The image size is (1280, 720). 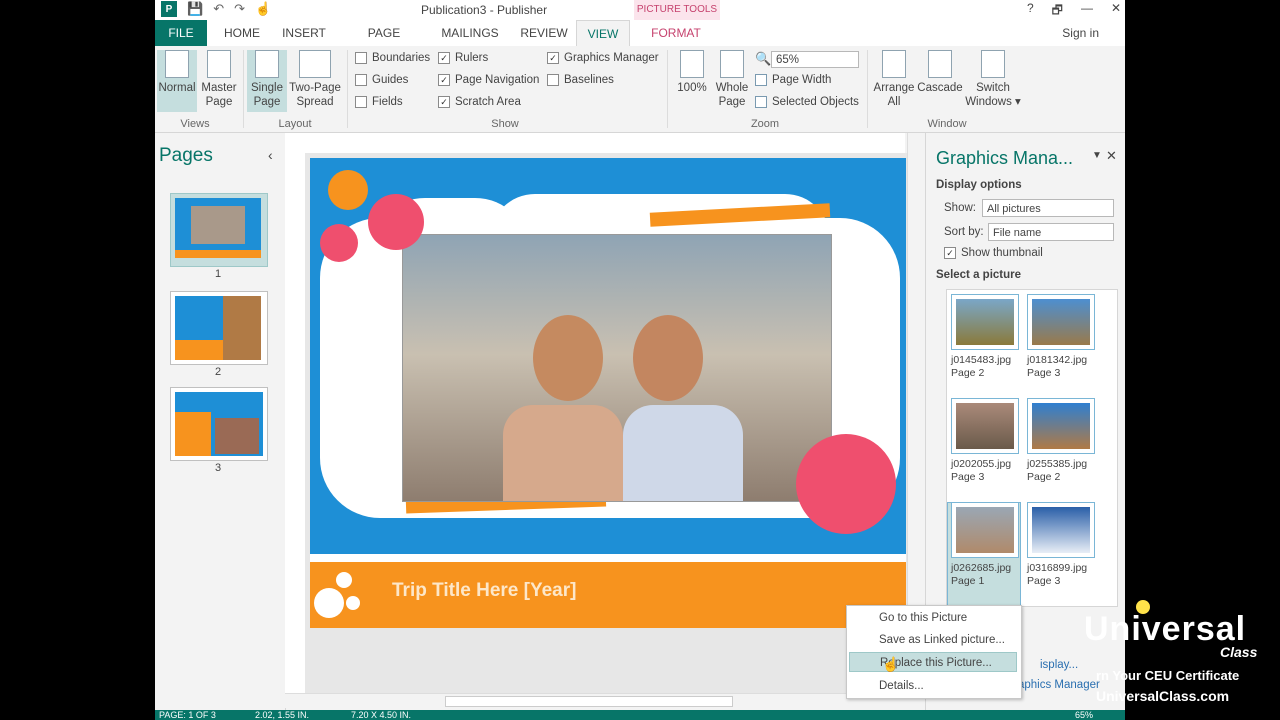 What do you see at coordinates (315, 102) in the screenshot?
I see `two-page-label-2: Spread` at bounding box center [315, 102].